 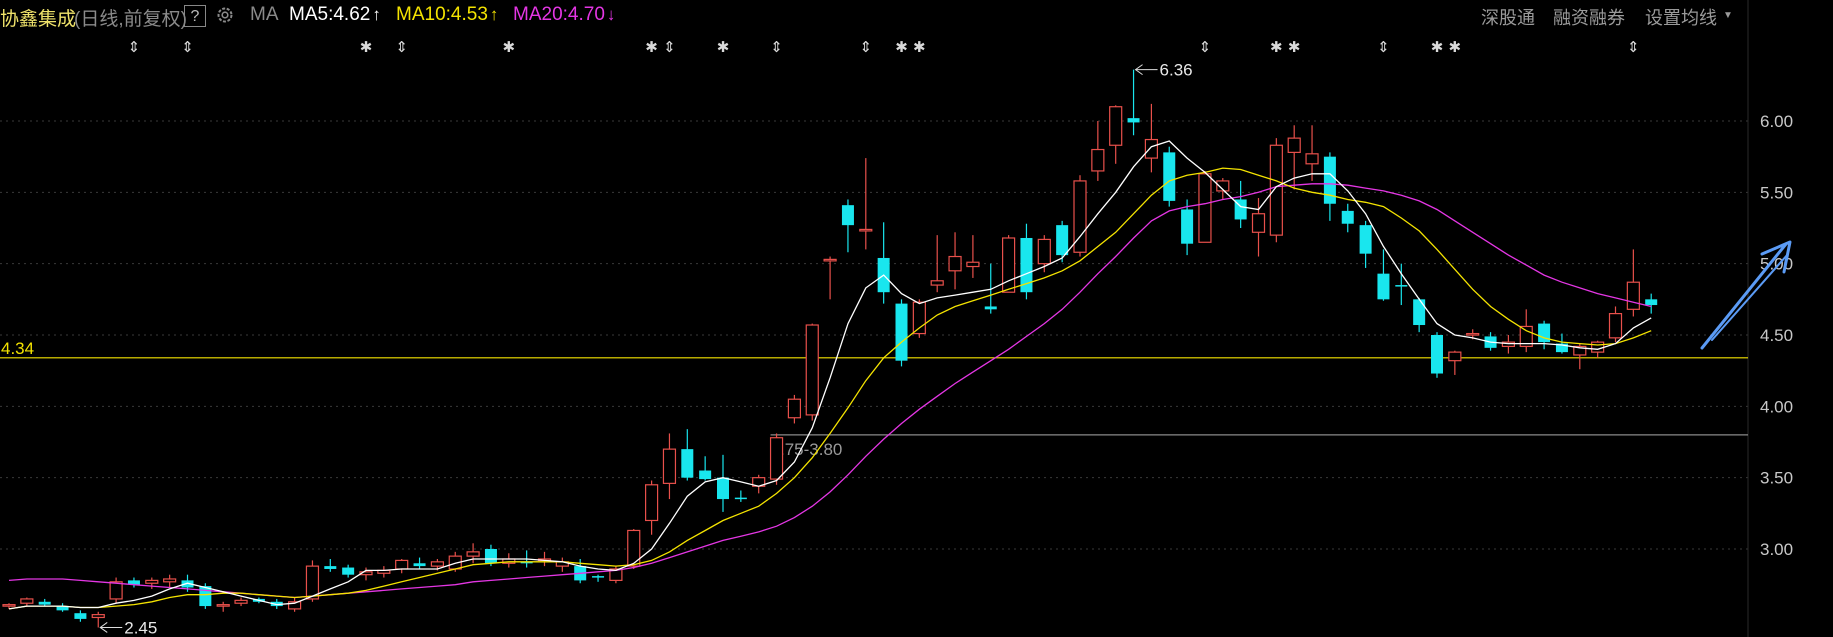 What do you see at coordinates (140, 627) in the screenshot?
I see `extreme-value-label: 2.45` at bounding box center [140, 627].